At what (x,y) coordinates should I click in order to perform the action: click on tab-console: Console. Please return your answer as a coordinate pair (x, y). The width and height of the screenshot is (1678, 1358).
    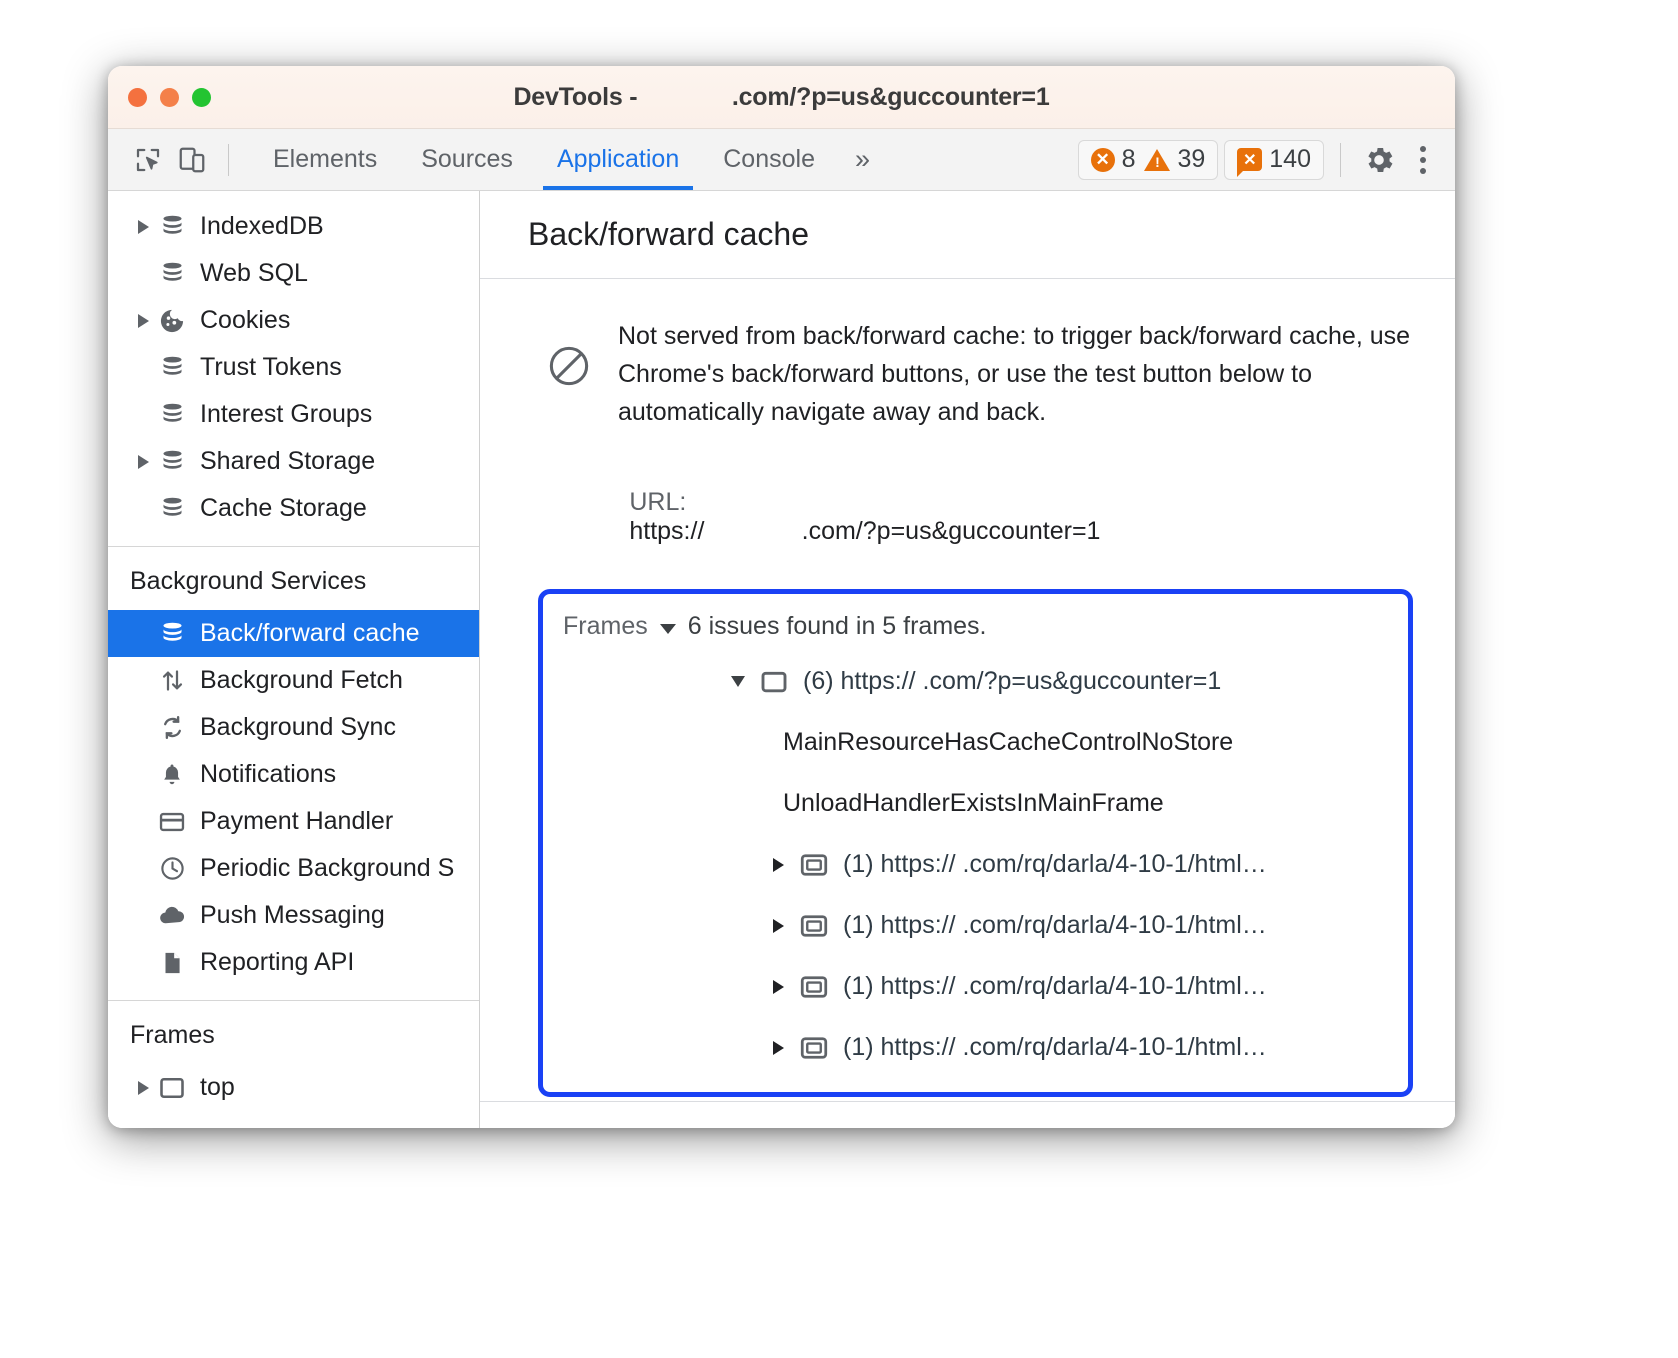
    Looking at the image, I should click on (769, 159).